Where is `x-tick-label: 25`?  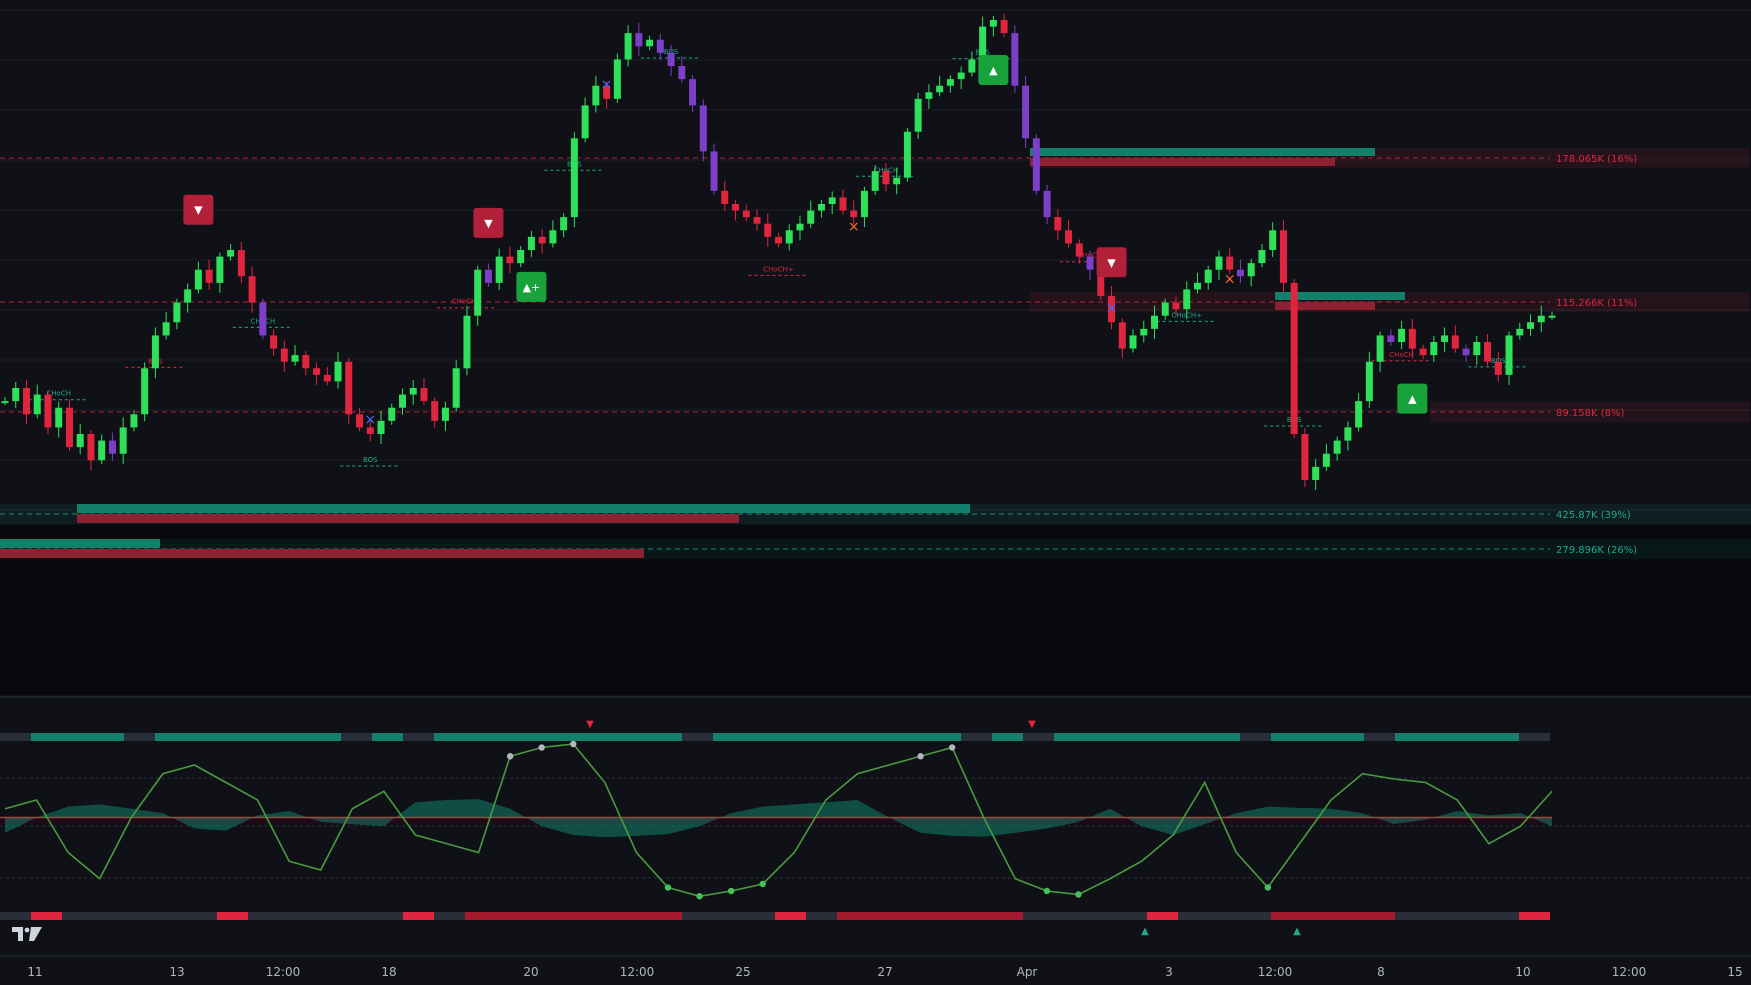 x-tick-label: 25 is located at coordinates (742, 972).